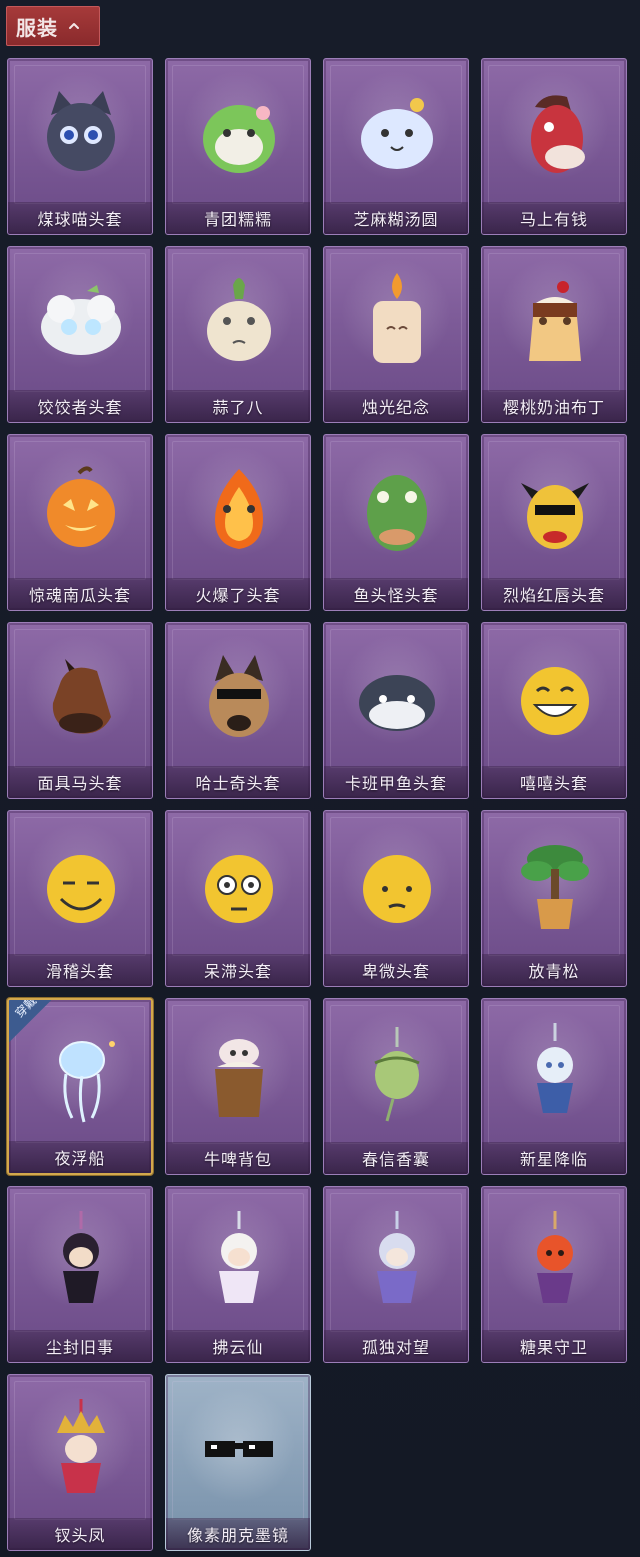 Image resolution: width=640 pixels, height=1557 pixels. I want to click on card-label-bar: 拂云仙, so click(238, 1346).